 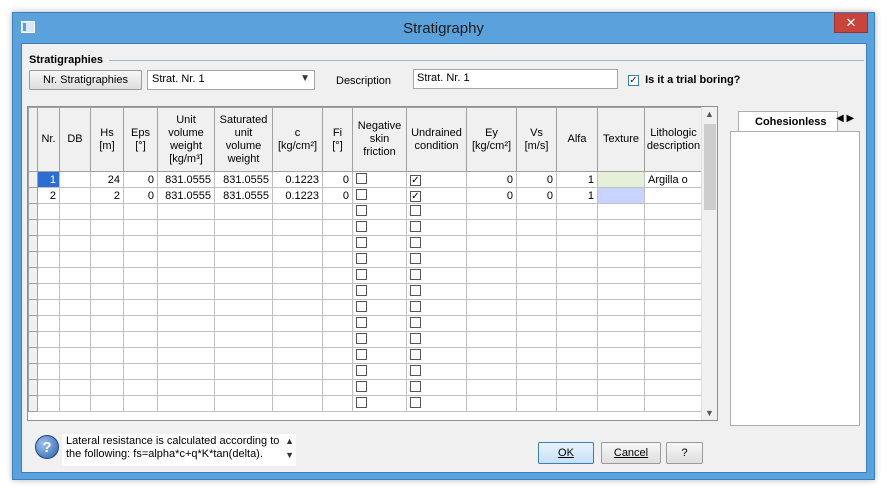 What do you see at coordinates (566, 453) in the screenshot?
I see `ok-button: OK` at bounding box center [566, 453].